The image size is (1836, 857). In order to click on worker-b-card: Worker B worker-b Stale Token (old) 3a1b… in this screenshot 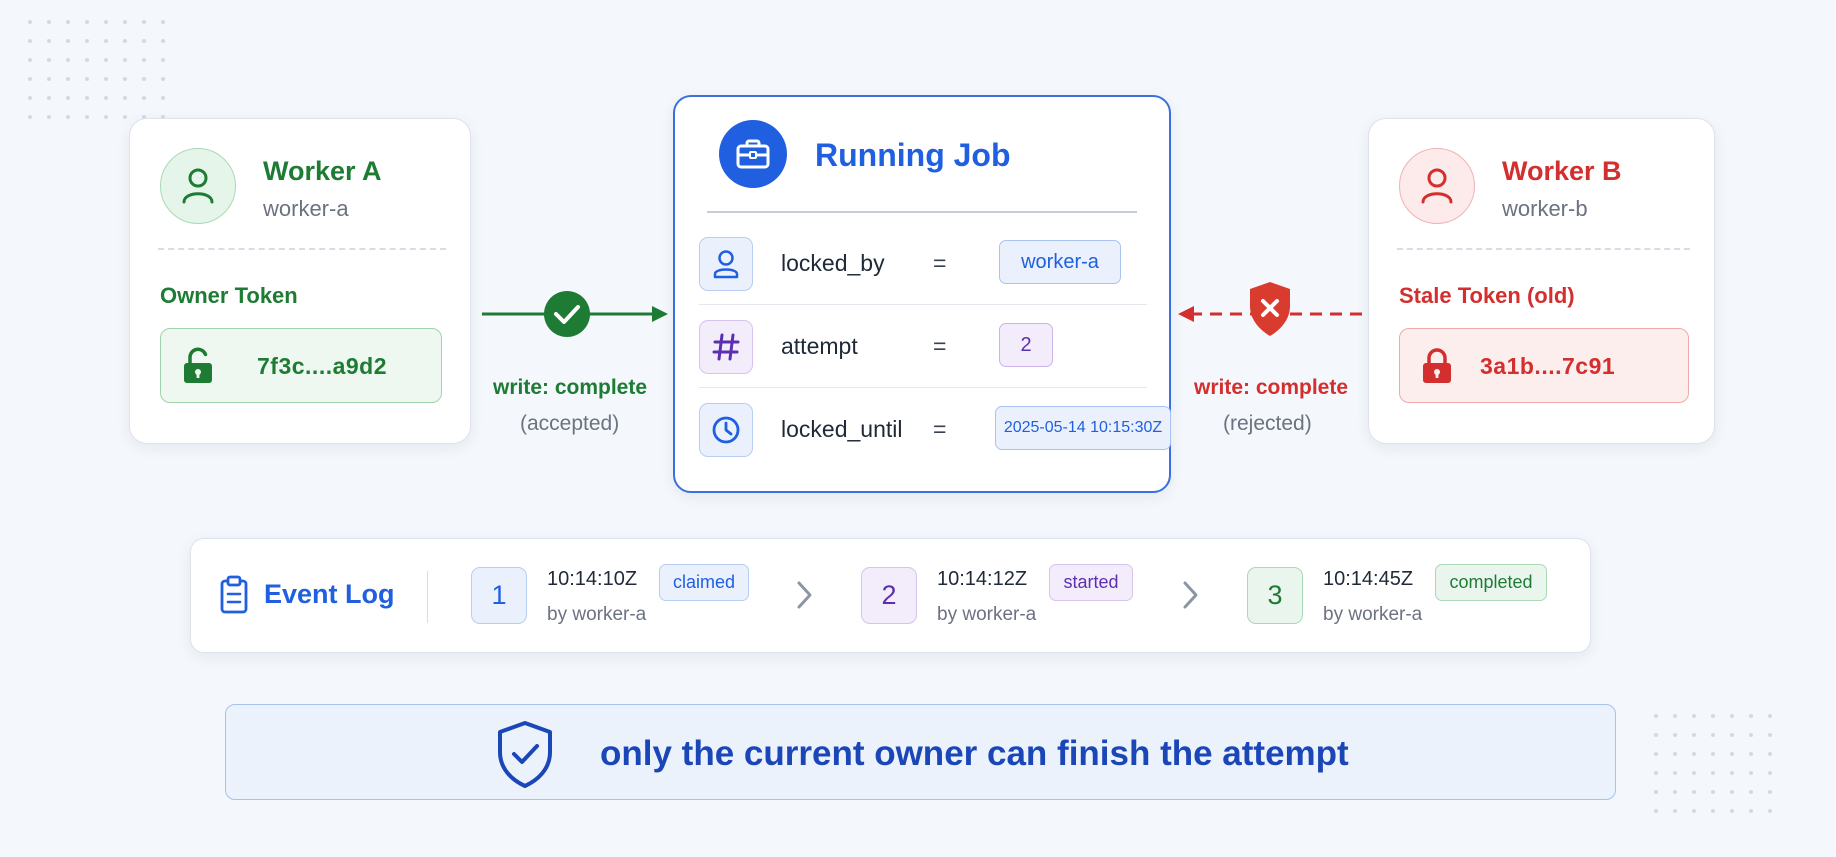, I will do `click(1541, 281)`.